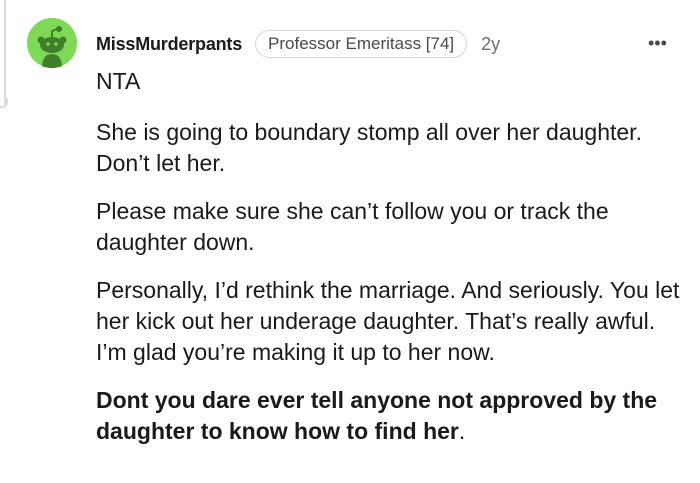 The image size is (700, 483). Describe the element at coordinates (169, 44) in the screenshot. I see `username-link: MissMurderpants` at that location.